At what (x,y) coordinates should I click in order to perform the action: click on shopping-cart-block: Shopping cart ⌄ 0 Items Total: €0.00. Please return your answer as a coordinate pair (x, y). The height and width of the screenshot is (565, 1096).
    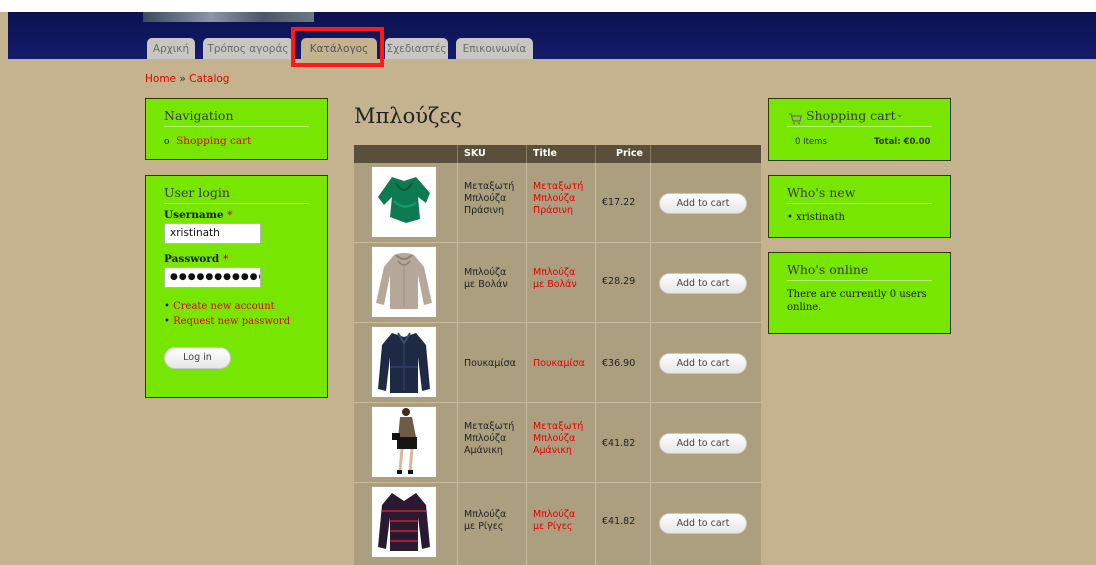
    Looking at the image, I should click on (859, 129).